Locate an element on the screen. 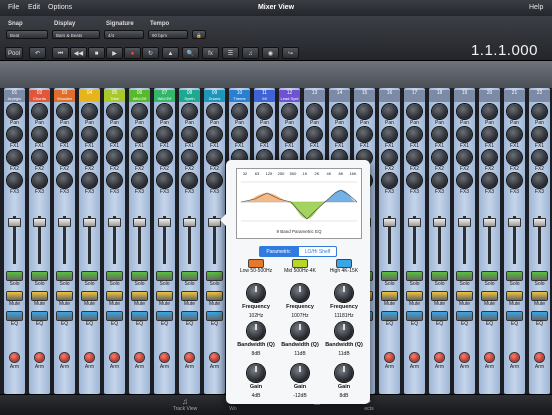 Image resolution: width=552 pixels, height=415 pixels. tab-track-view: ♫ Track View is located at coordinates (185, 404).